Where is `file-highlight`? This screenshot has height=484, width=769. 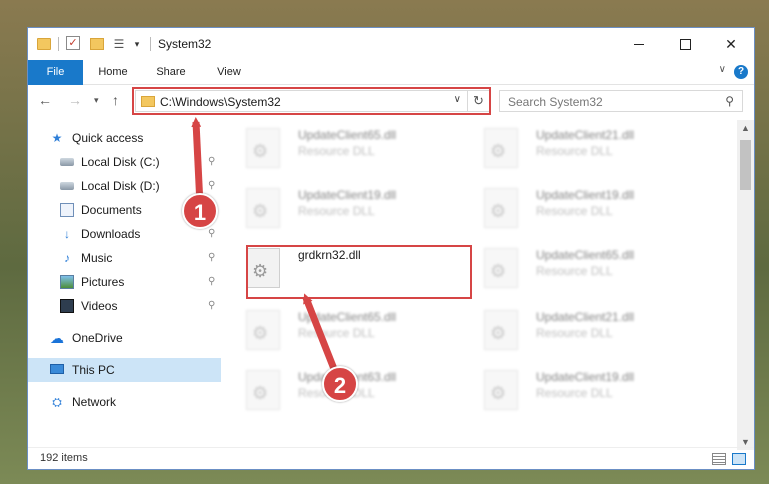 file-highlight is located at coordinates (359, 272).